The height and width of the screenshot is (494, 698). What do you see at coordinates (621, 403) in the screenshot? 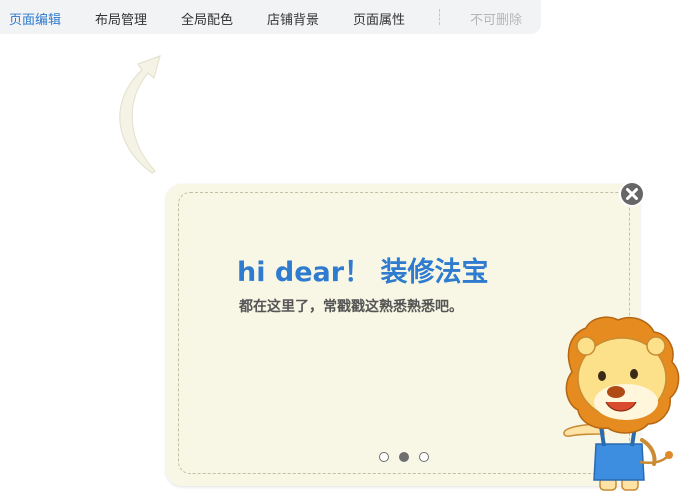
I see `lion-mascot` at bounding box center [621, 403].